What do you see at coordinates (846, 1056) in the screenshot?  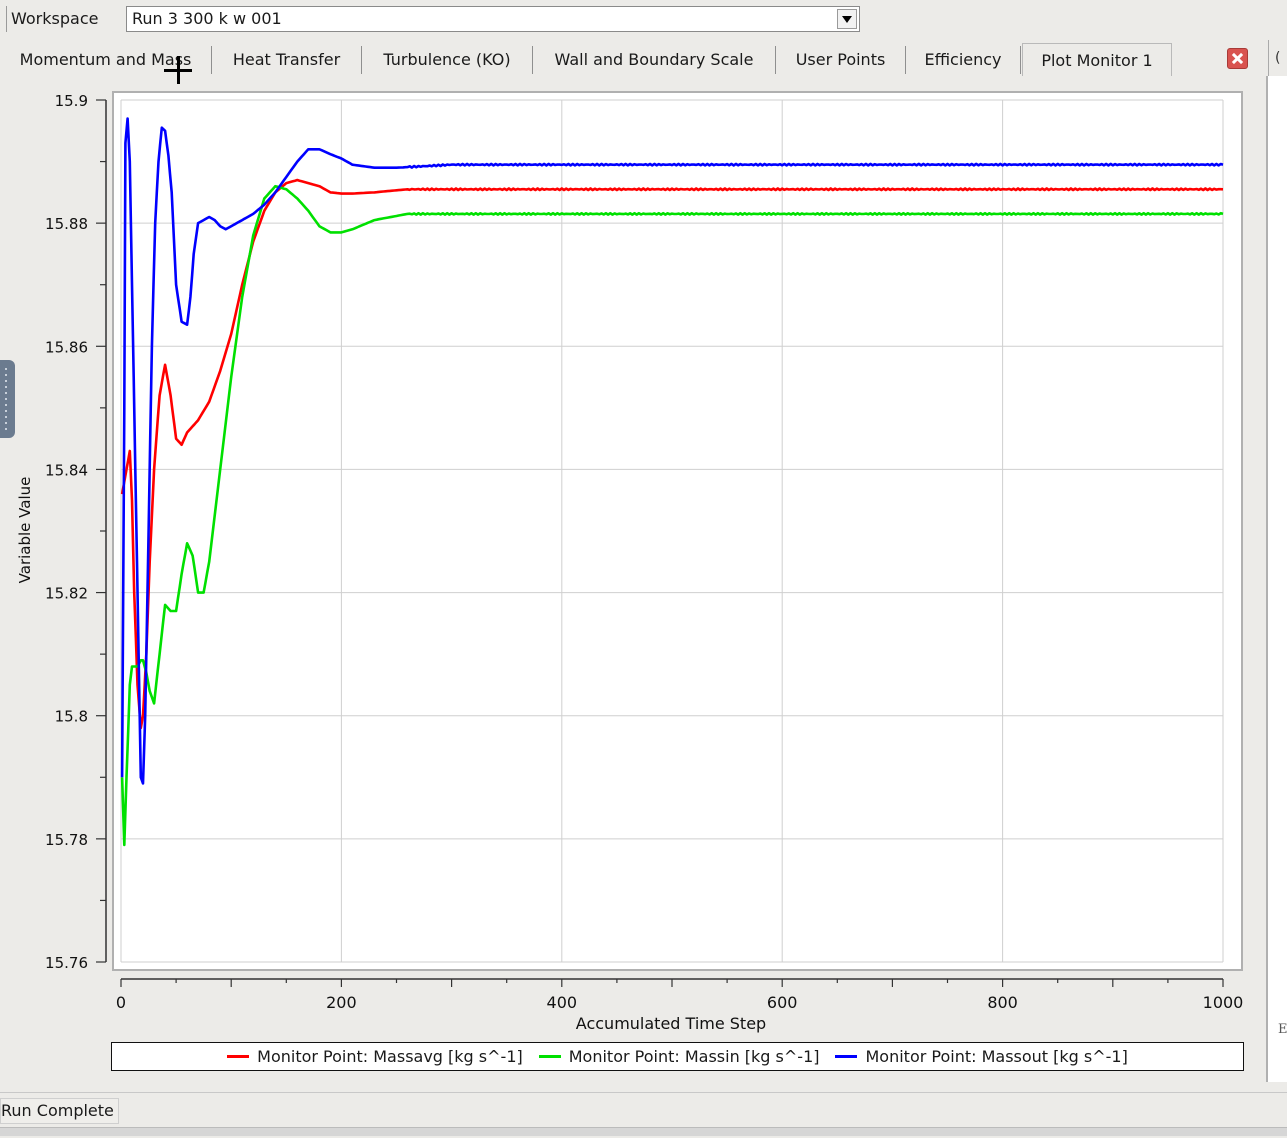 I see `legend-swatch-massout` at bounding box center [846, 1056].